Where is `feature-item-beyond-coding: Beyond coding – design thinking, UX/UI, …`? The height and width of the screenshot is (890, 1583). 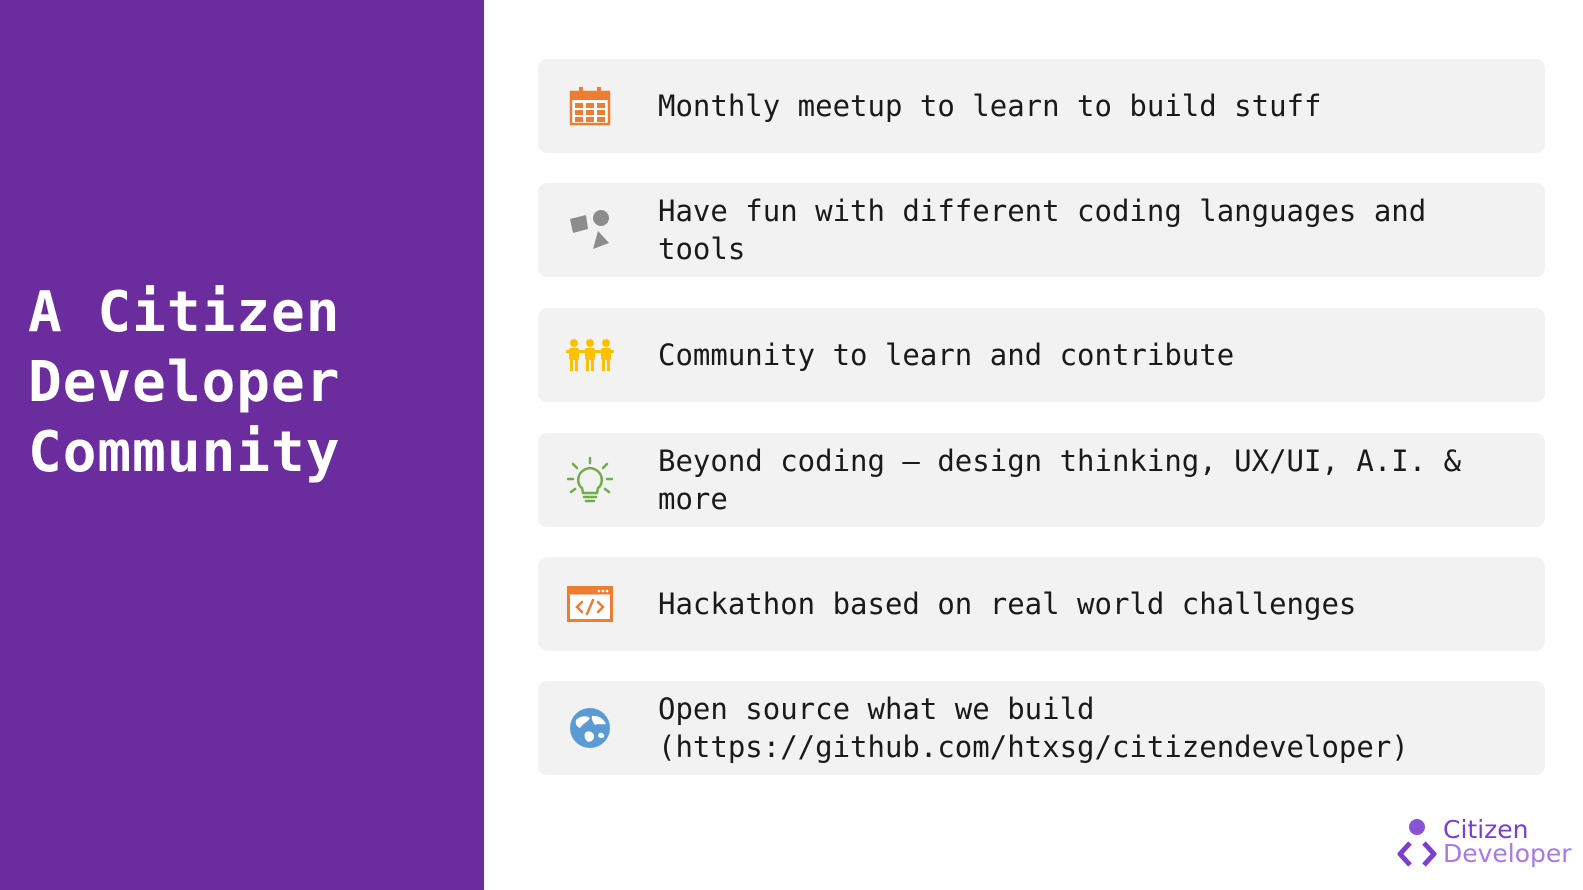 feature-item-beyond-coding: Beyond coding – design thinking, UX/UI, … is located at coordinates (1041, 480).